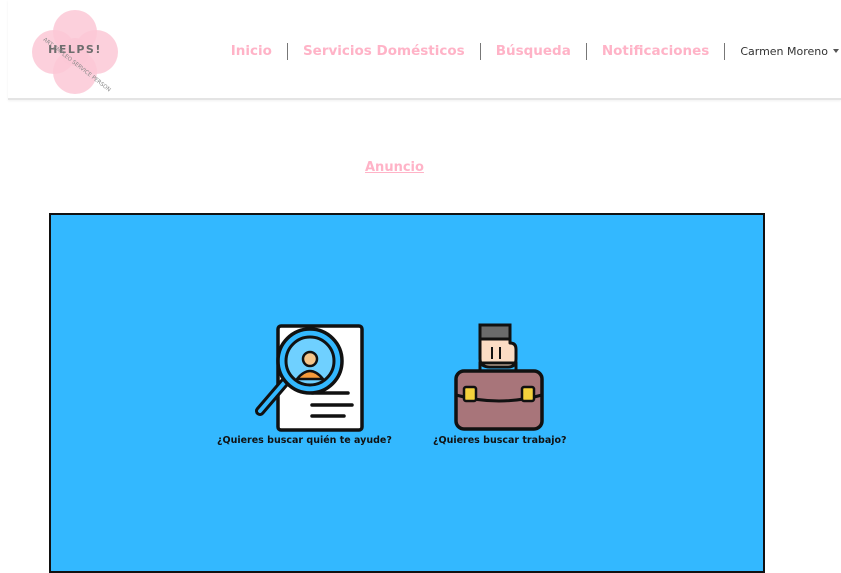 The image size is (841, 573). I want to click on nav-notificaciones: Notificaciones, so click(655, 51).